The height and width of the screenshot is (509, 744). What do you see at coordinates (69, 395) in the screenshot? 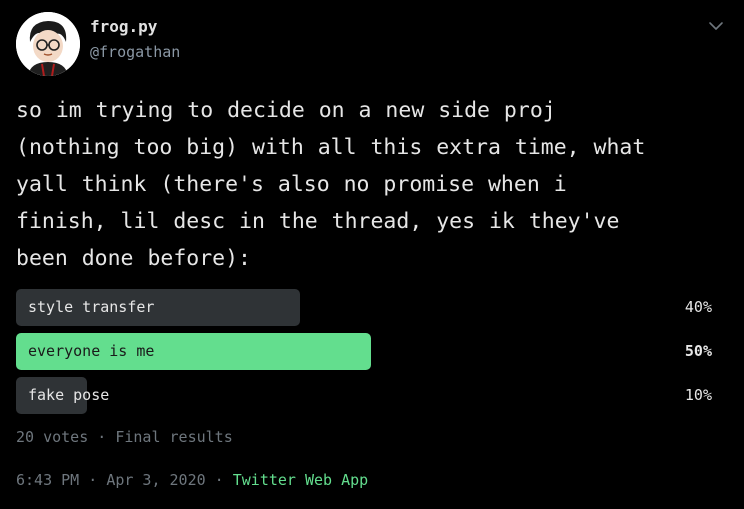
I see `poll-option-label: fake pose` at bounding box center [69, 395].